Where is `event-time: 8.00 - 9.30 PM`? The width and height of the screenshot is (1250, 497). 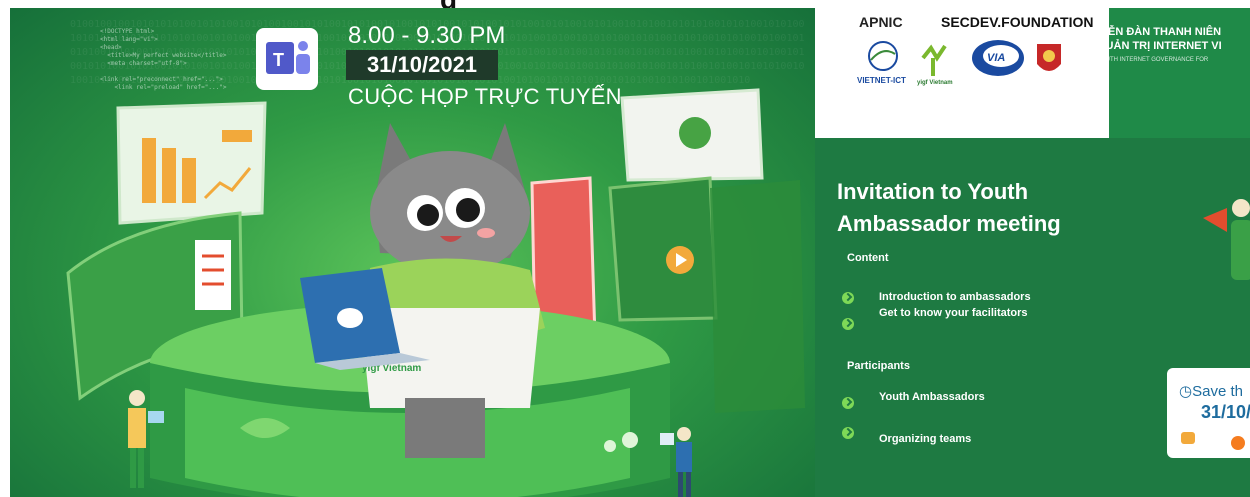
event-time: 8.00 - 9.30 PM is located at coordinates (427, 35).